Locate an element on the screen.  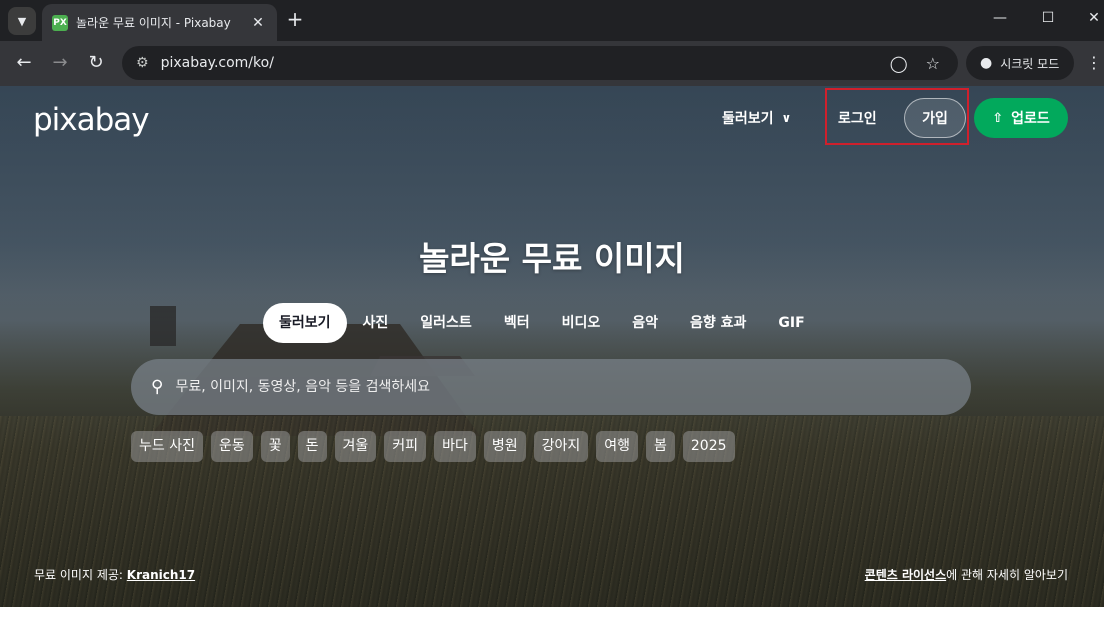
upload-button: ⇧ 업로드 is located at coordinates (1021, 118).